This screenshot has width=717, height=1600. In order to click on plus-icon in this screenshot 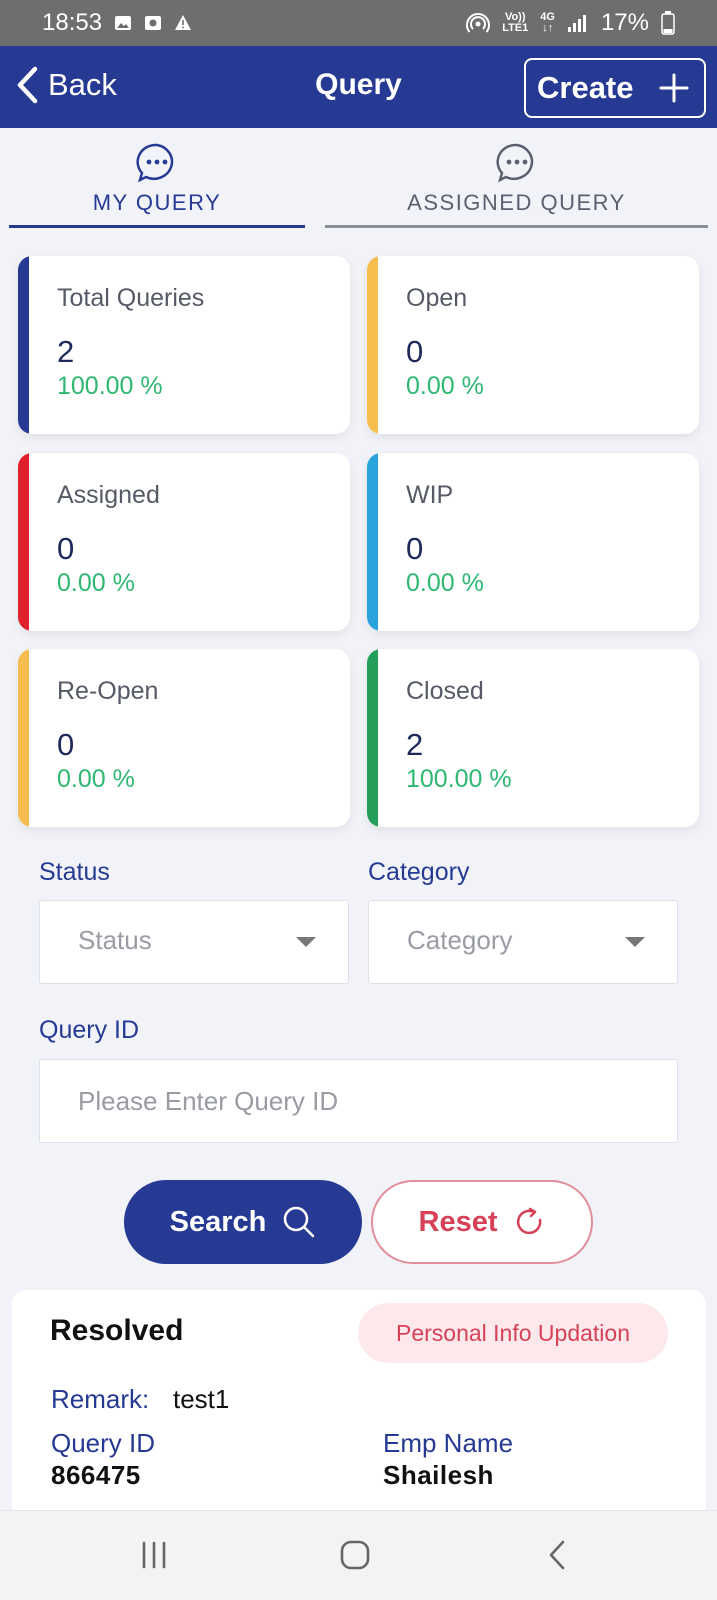, I will do `click(674, 88)`.